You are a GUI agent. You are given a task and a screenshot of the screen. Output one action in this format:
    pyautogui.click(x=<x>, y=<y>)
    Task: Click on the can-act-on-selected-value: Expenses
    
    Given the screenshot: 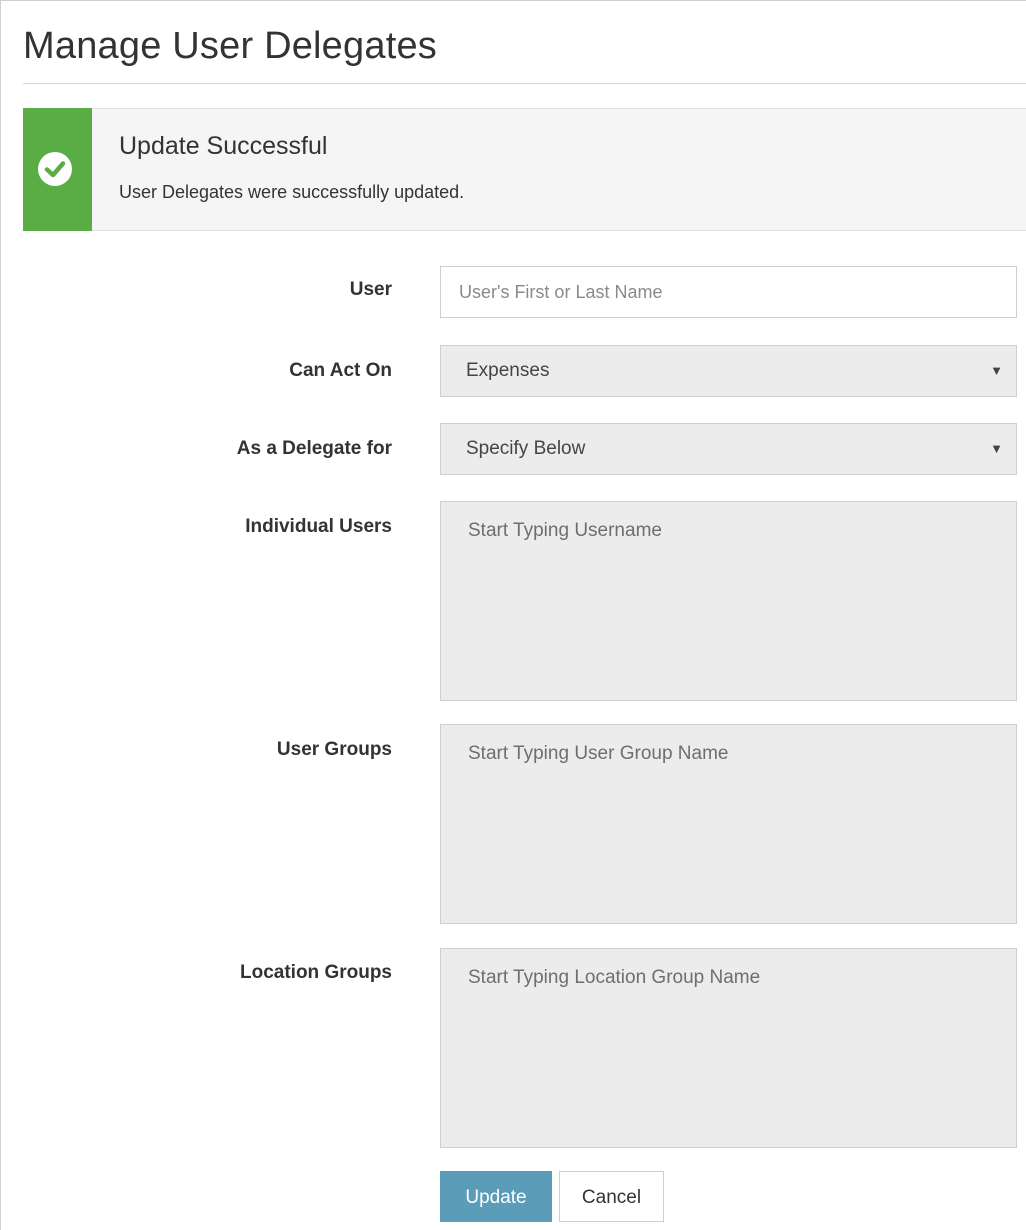 What is the action you would take?
    pyautogui.click(x=508, y=370)
    